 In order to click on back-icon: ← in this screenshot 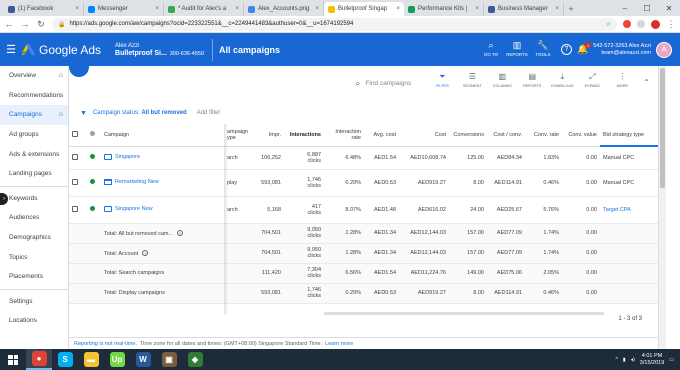, I will do `click(9, 24)`.